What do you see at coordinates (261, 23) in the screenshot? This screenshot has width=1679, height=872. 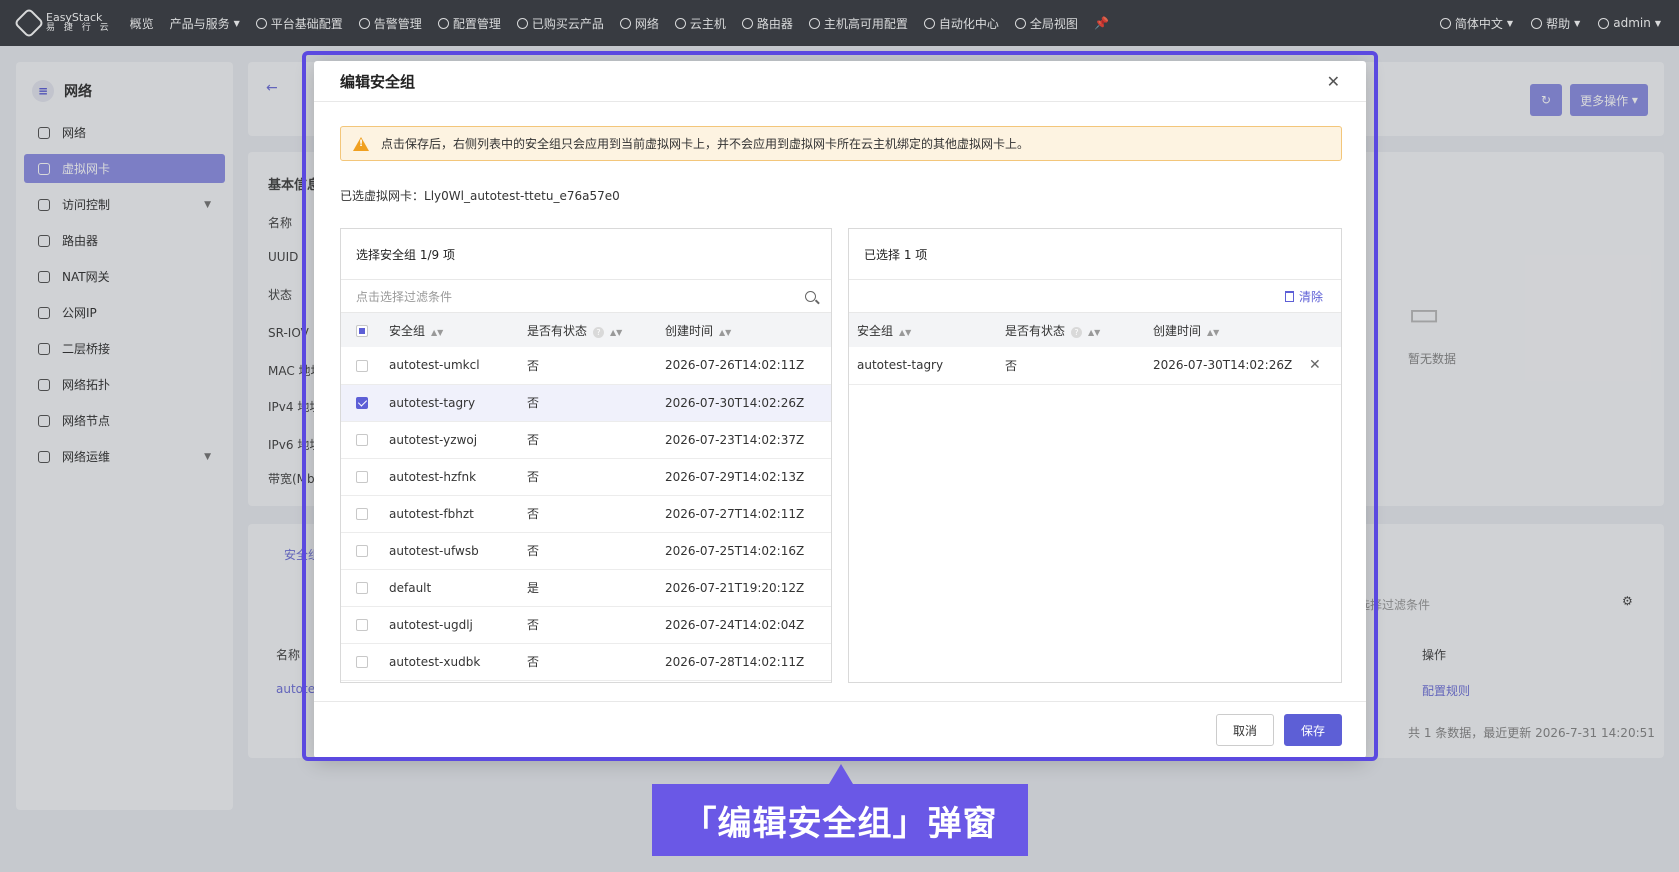 I see `gear-icon` at bounding box center [261, 23].